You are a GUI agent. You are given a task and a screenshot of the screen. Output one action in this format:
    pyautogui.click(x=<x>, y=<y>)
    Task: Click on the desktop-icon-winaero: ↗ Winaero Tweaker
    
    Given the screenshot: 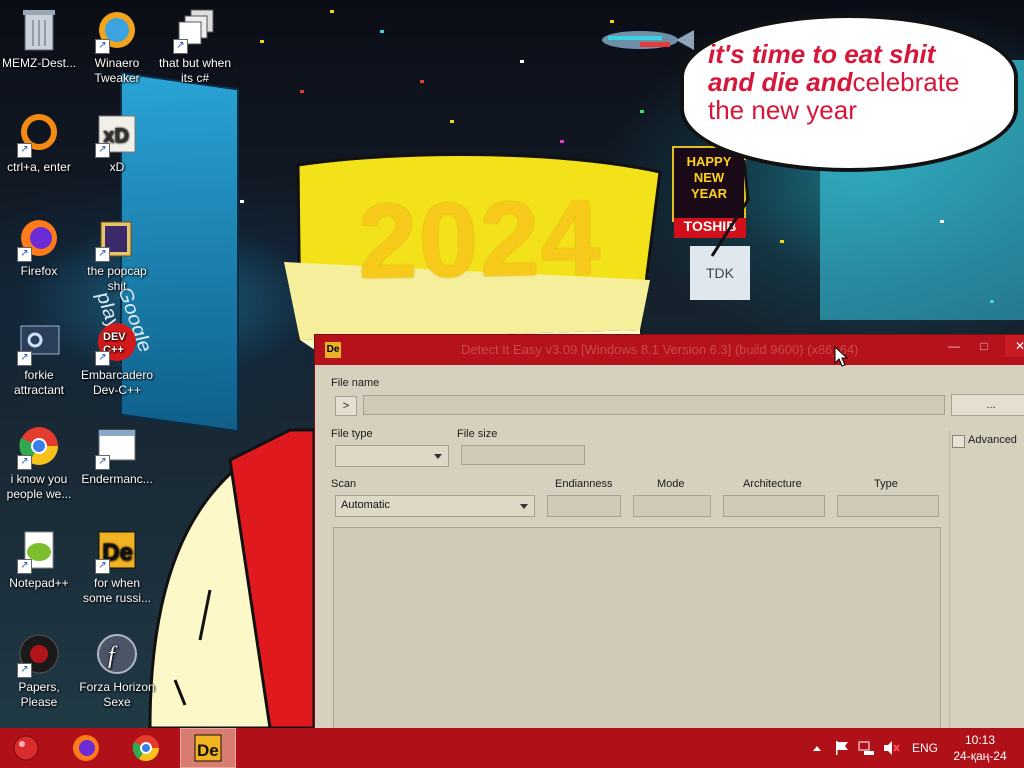 What is the action you would take?
    pyautogui.click(x=117, y=46)
    